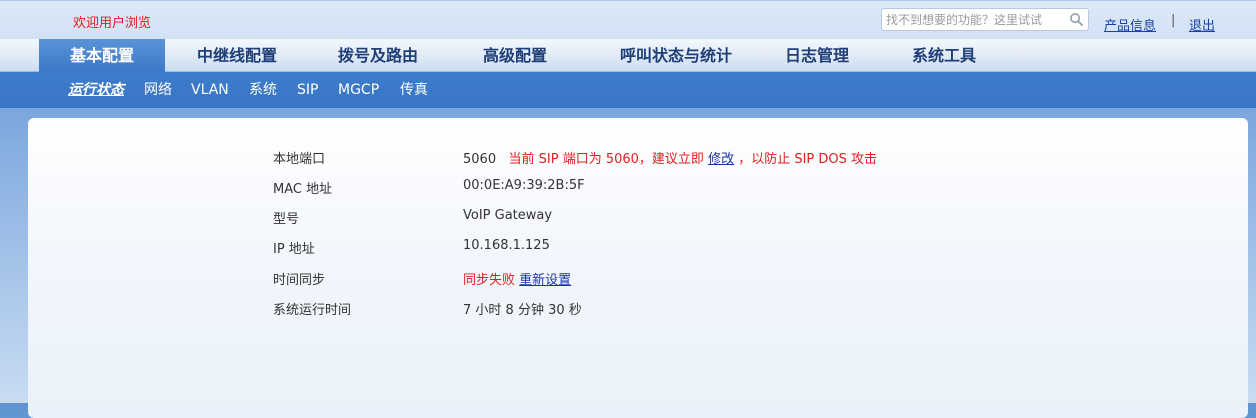  I want to click on model-label: 型号, so click(286, 219).